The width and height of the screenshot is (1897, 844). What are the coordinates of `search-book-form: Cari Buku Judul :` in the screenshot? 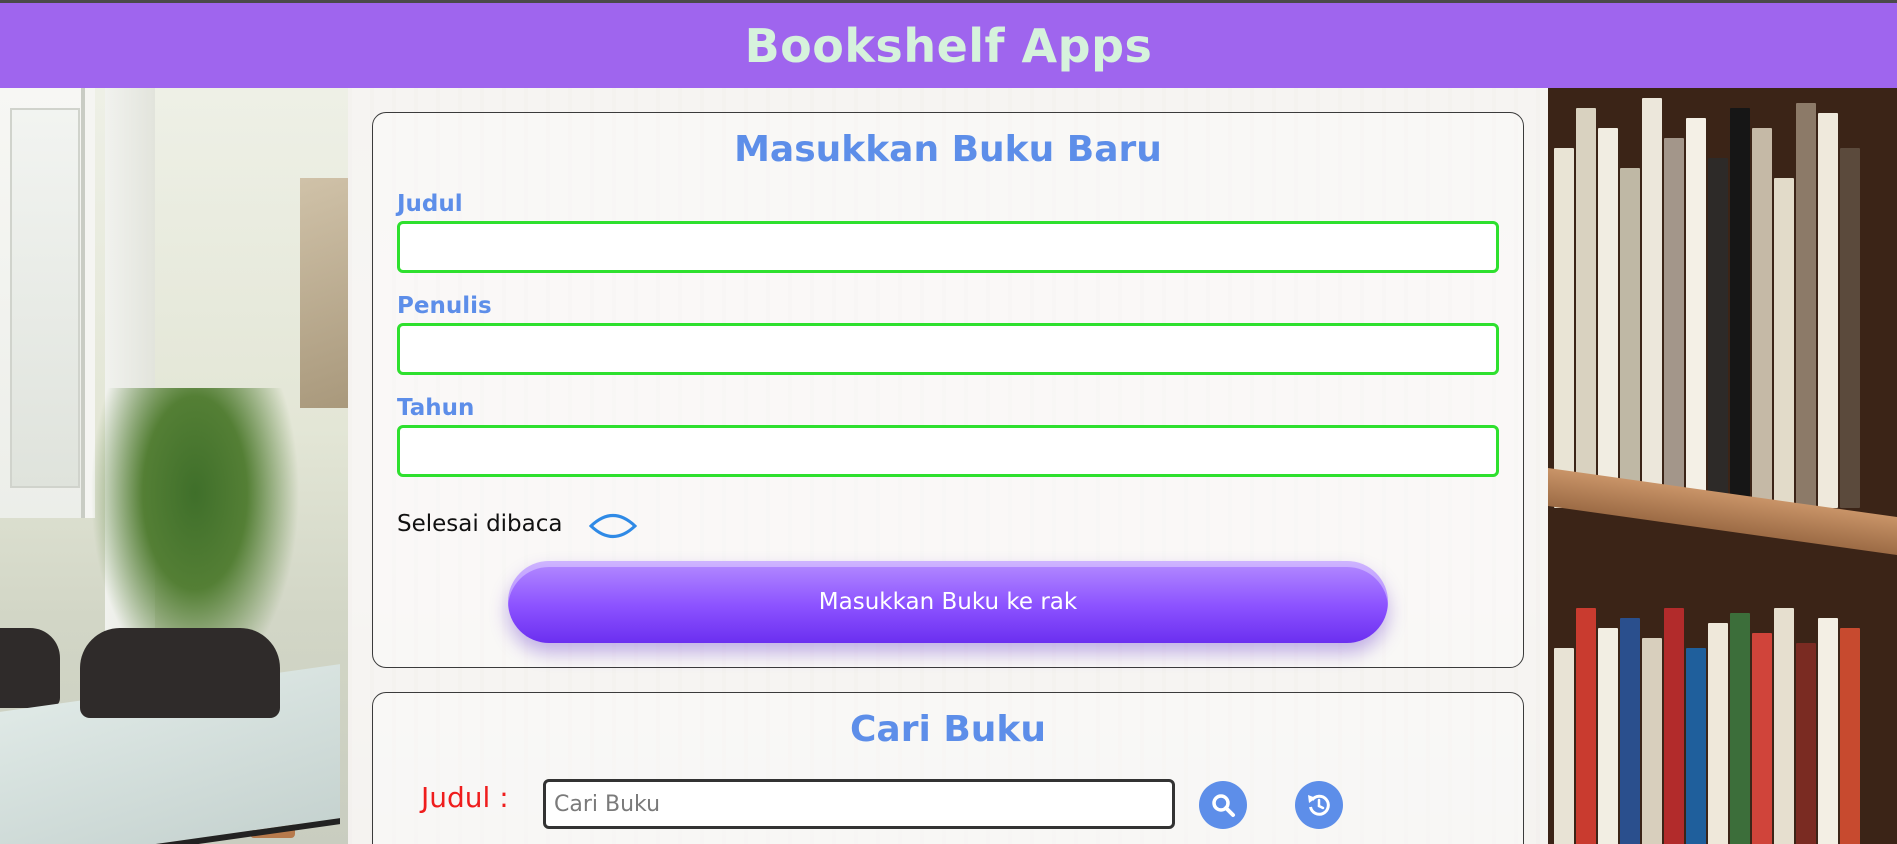 It's located at (948, 768).